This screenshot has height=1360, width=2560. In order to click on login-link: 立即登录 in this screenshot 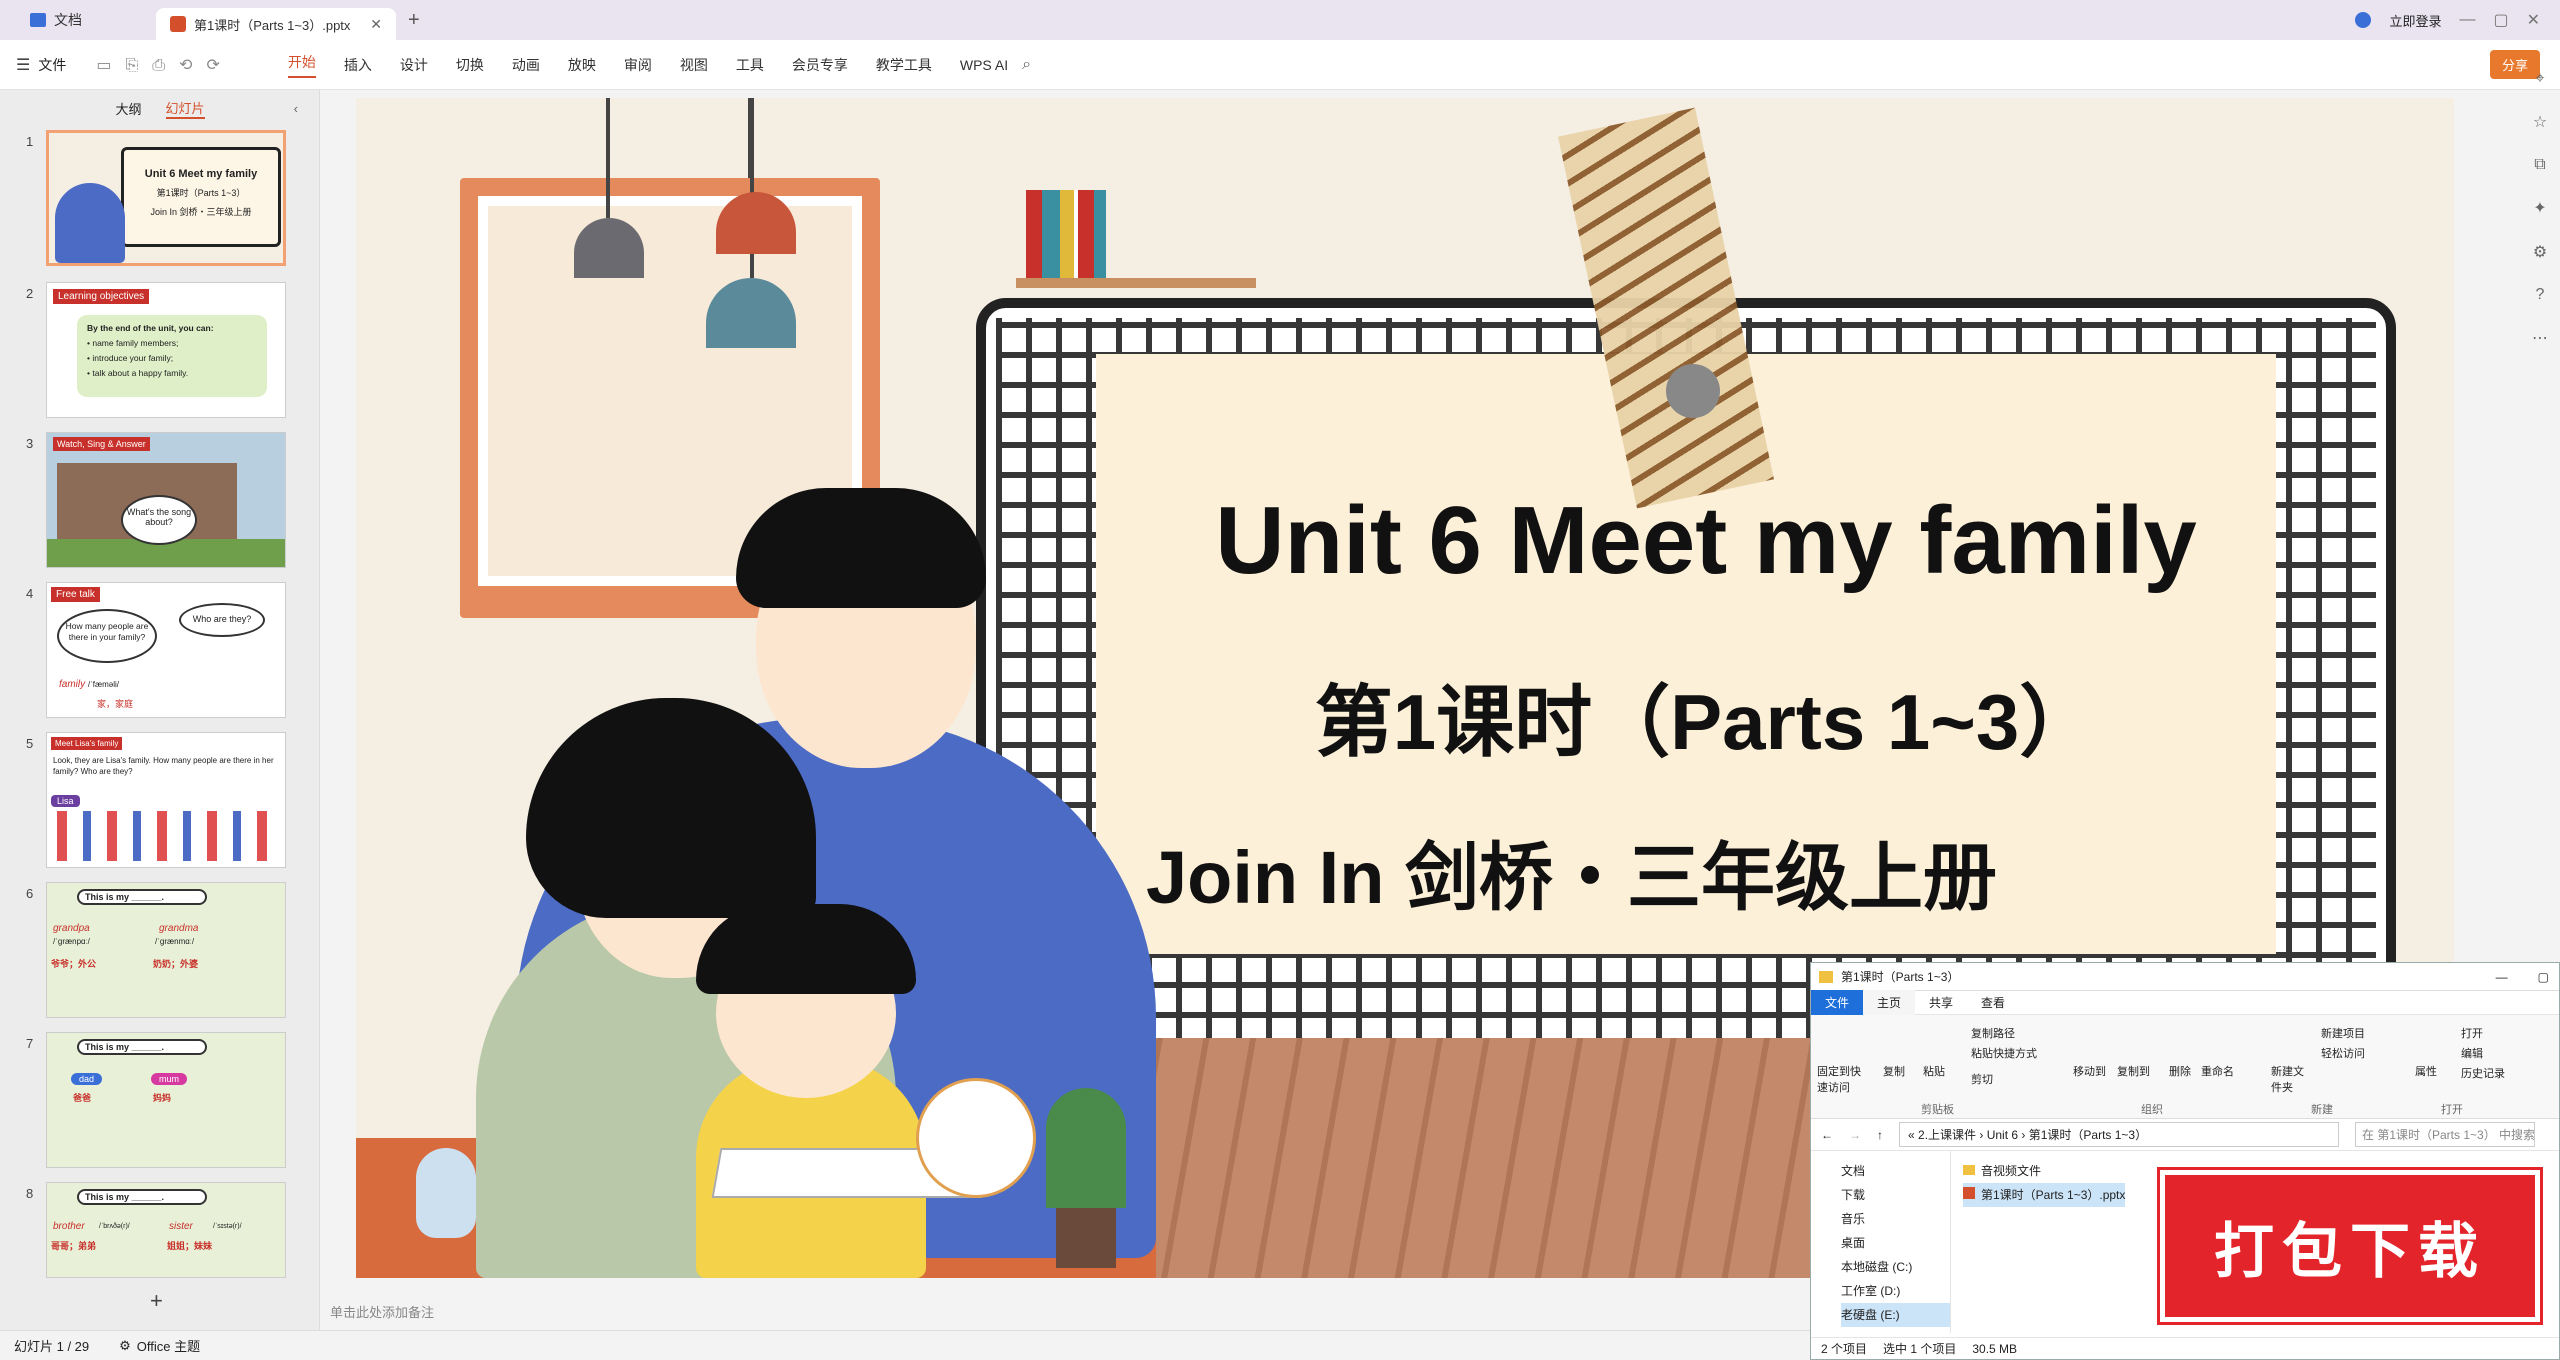, I will do `click(2415, 20)`.